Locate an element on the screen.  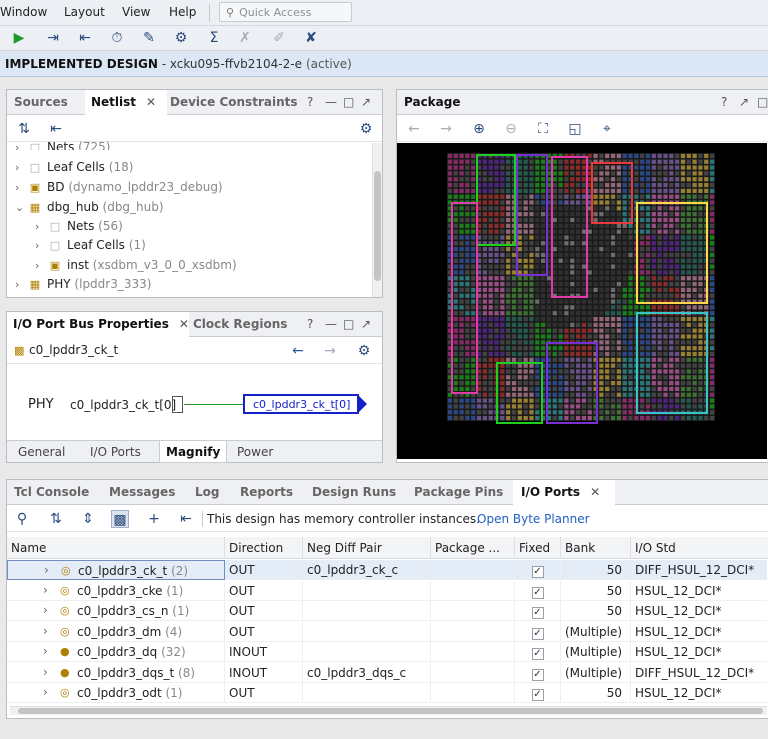
tab-sources: Sources is located at coordinates (41, 102).